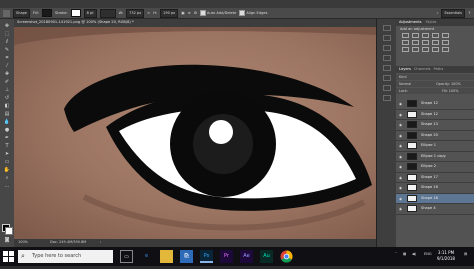 This screenshot has width=474, height=269. Describe the element at coordinates (410, 22) in the screenshot. I see `tab-adjustments: Adjustments` at that location.